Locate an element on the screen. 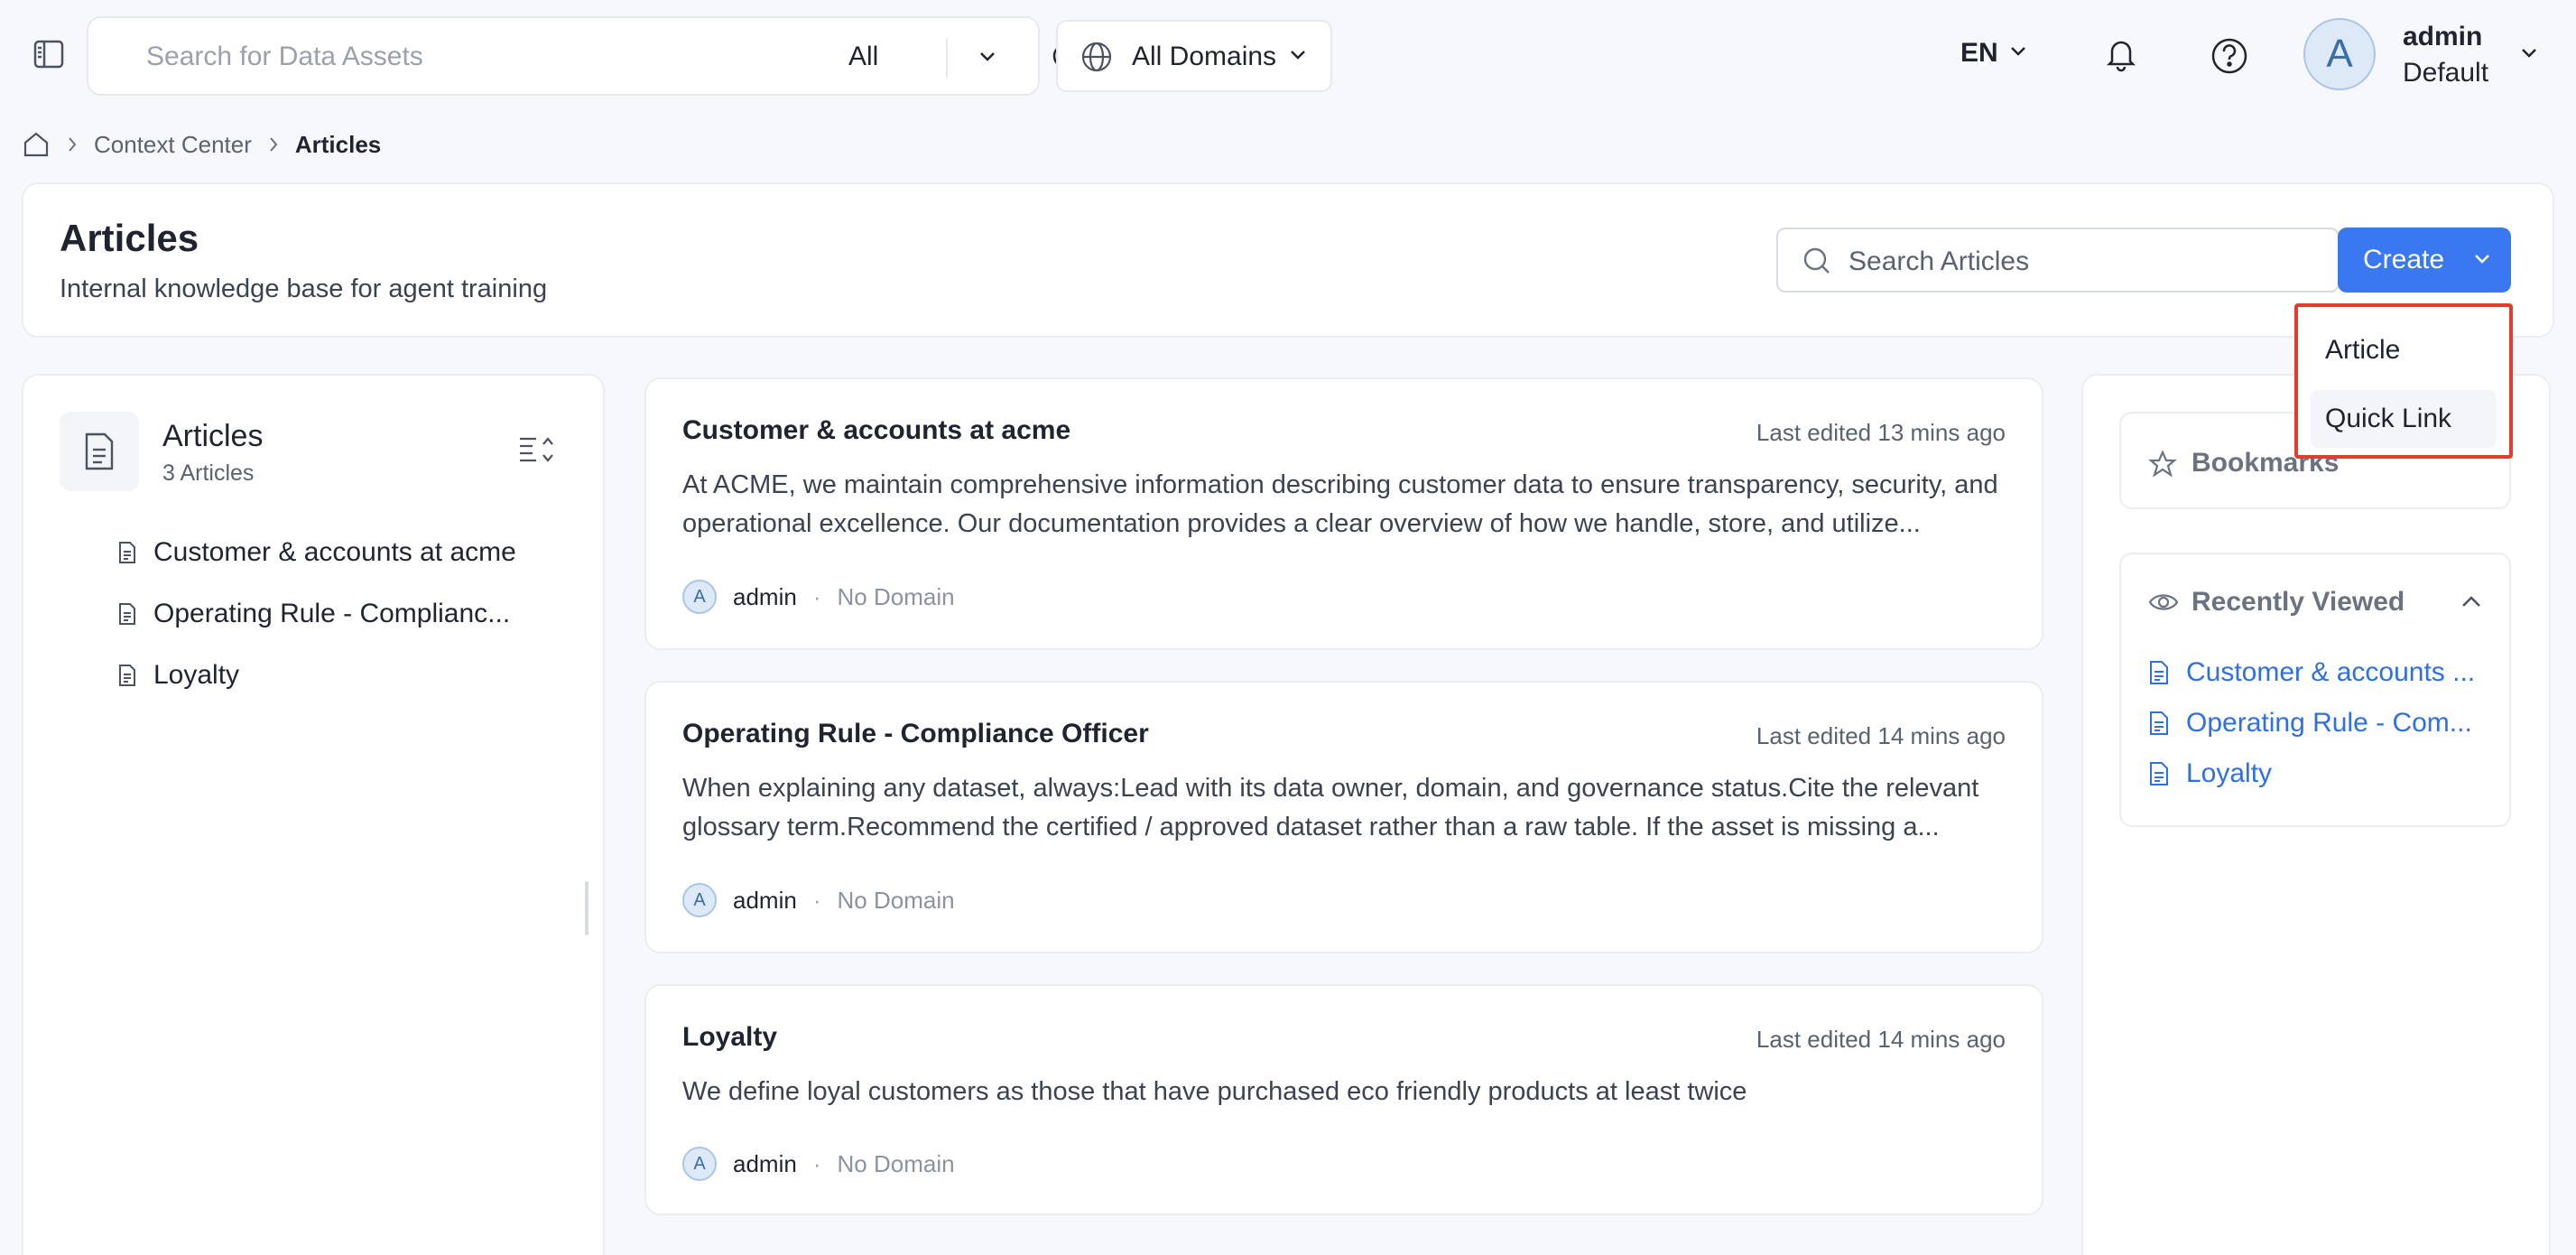 The height and width of the screenshot is (1255, 2576). language-select: EN is located at coordinates (1979, 53).